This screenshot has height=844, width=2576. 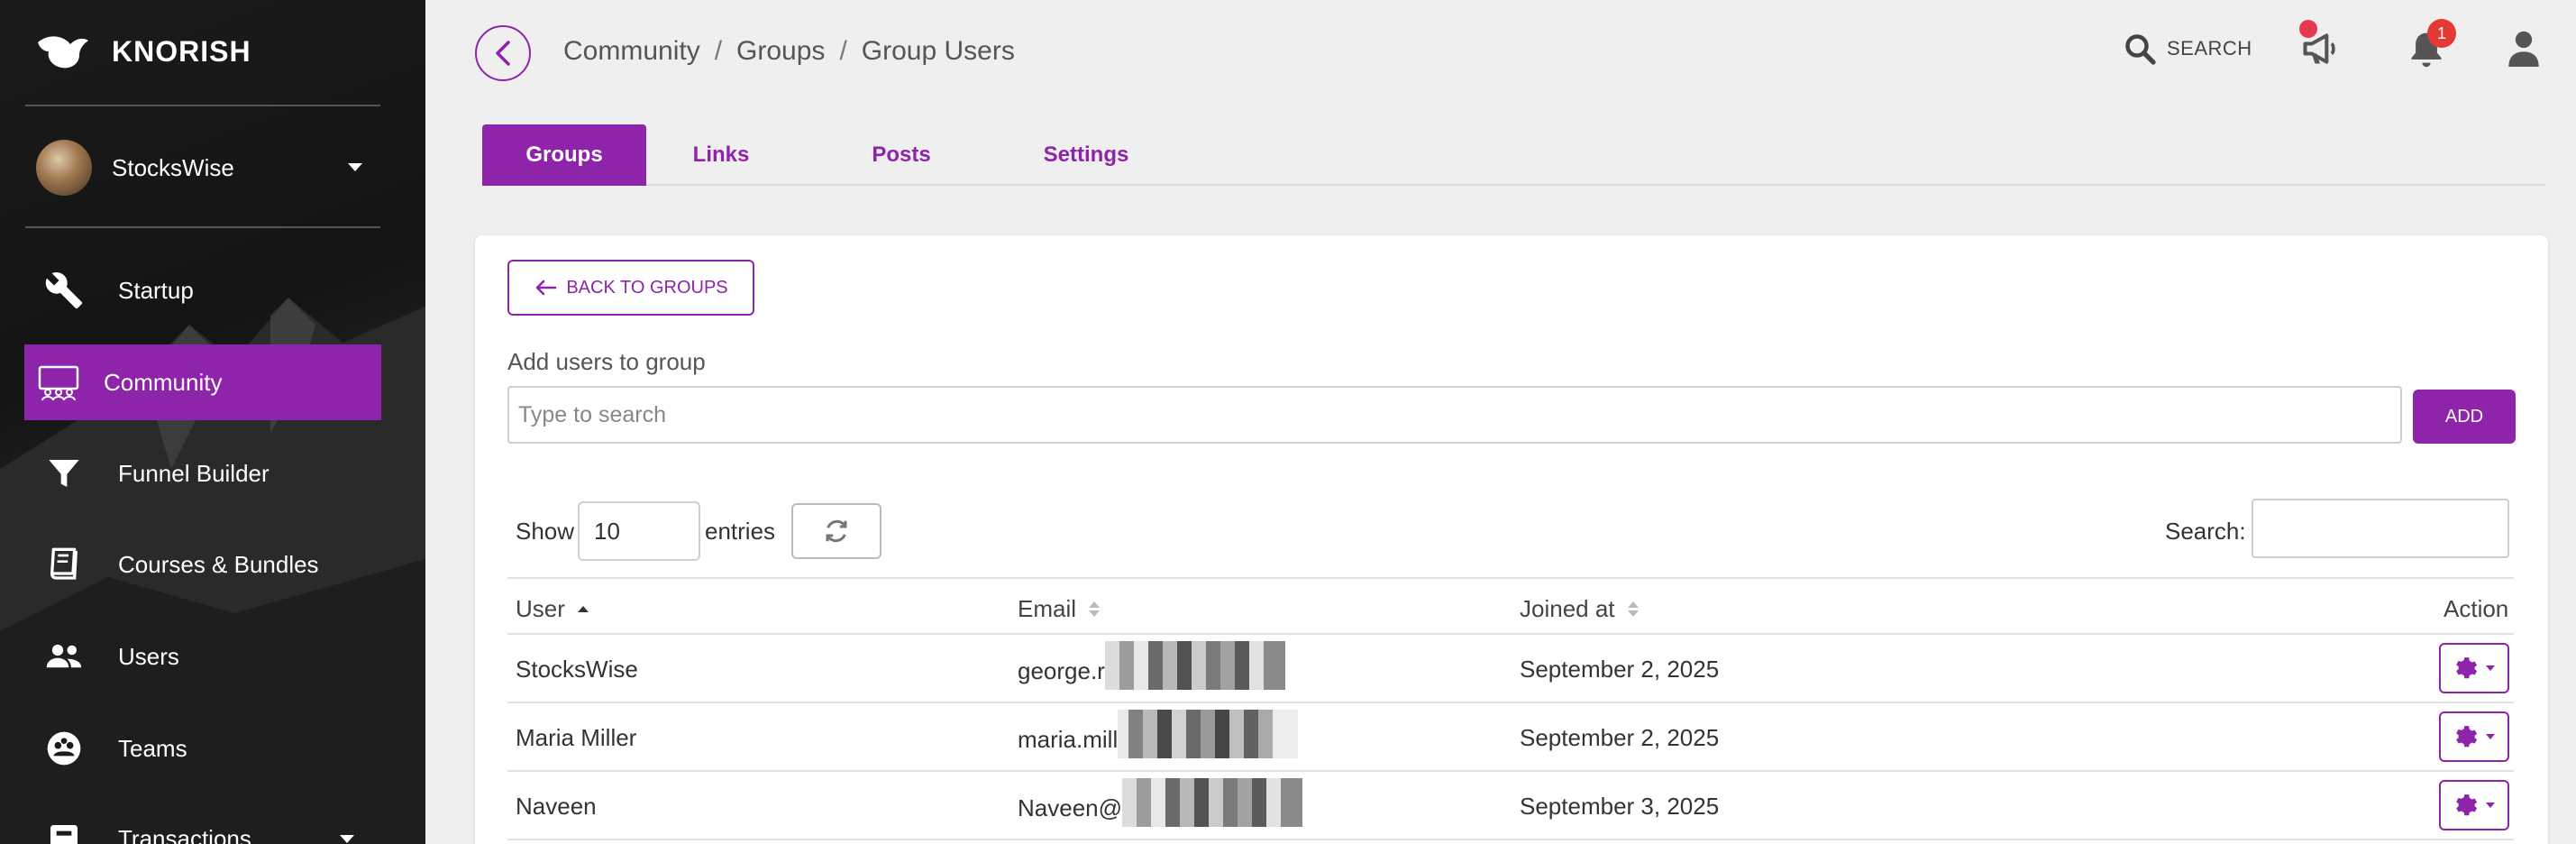 I want to click on entries-select, so click(x=639, y=531).